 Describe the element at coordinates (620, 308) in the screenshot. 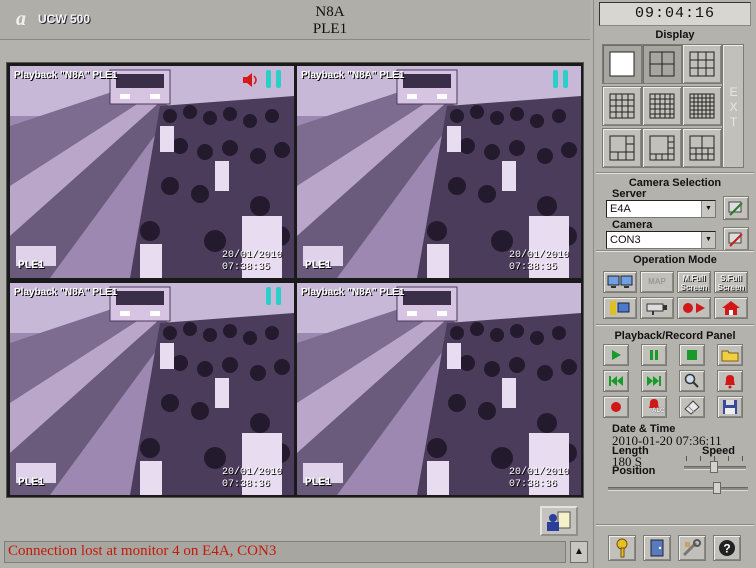

I see `user-button` at that location.